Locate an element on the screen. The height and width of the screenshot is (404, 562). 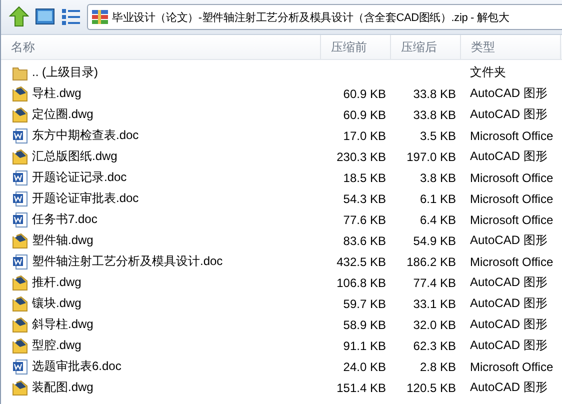
packed-size: 32.0 KB is located at coordinates (434, 325).